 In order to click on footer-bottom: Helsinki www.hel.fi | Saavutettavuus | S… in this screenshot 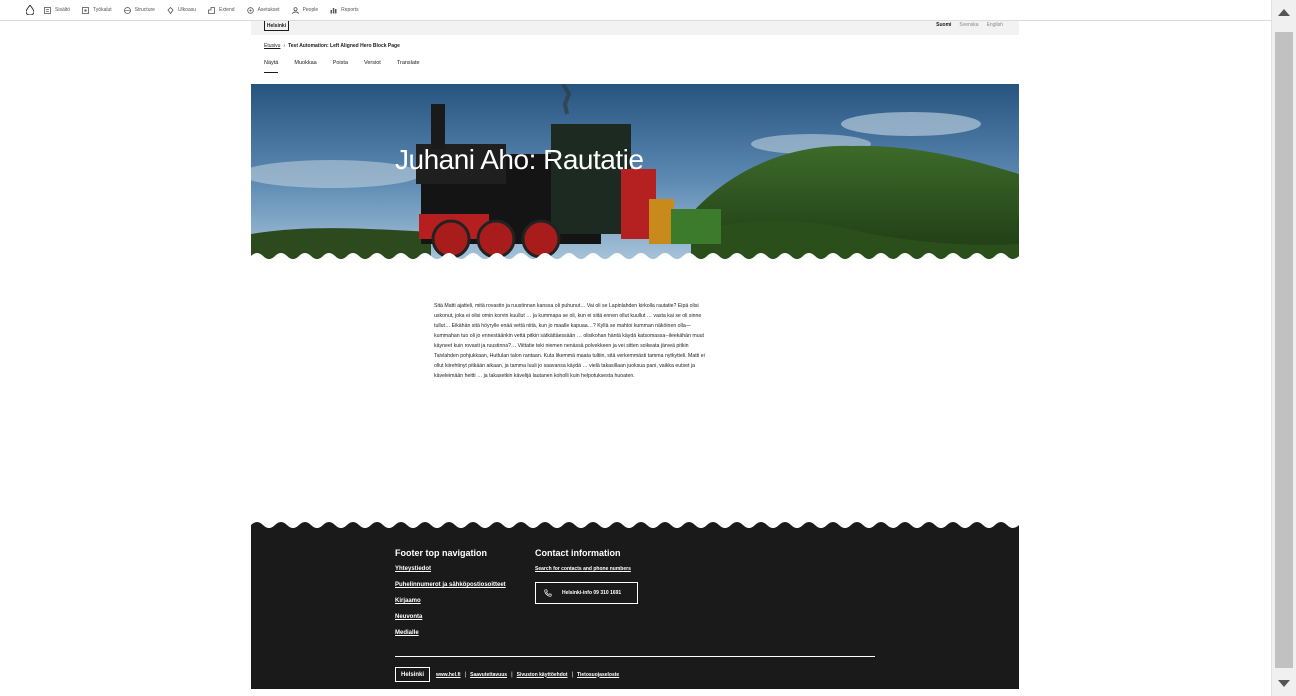, I will do `click(507, 674)`.